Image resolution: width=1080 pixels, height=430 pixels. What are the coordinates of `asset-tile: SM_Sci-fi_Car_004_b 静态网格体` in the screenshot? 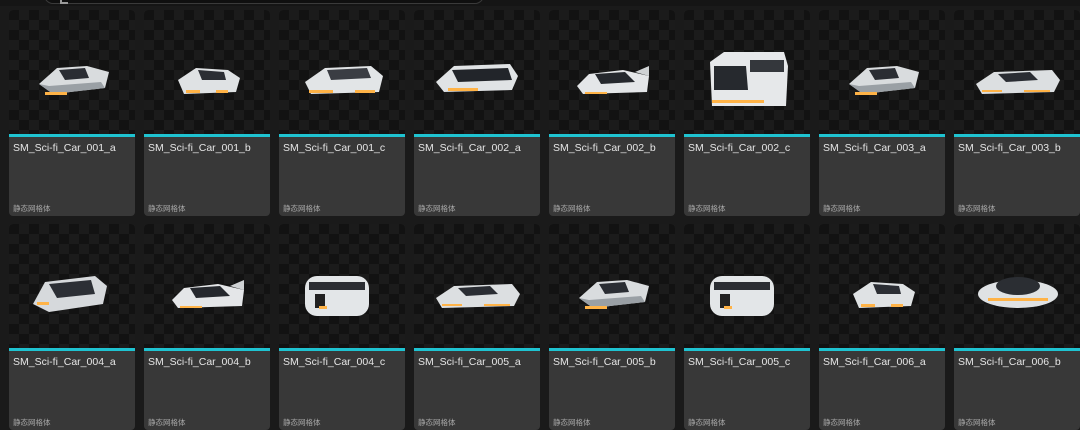 It's located at (207, 327).